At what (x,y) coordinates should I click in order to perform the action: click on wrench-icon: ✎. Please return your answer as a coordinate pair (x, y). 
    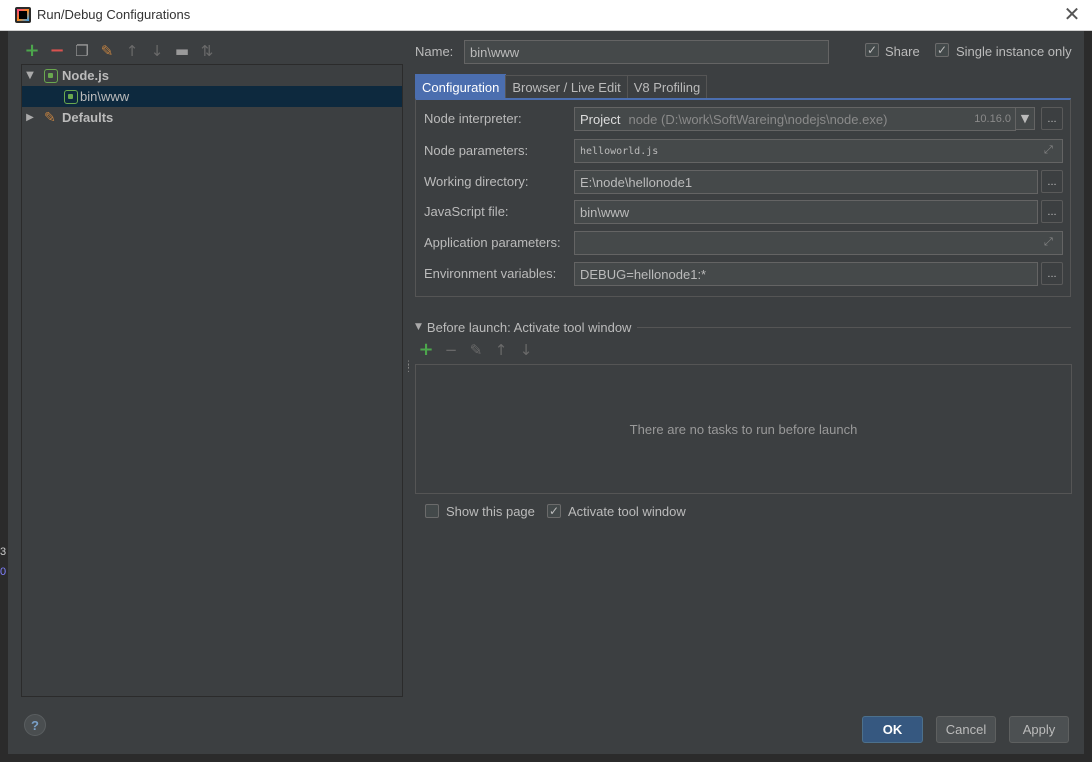
    Looking at the image, I should click on (50, 117).